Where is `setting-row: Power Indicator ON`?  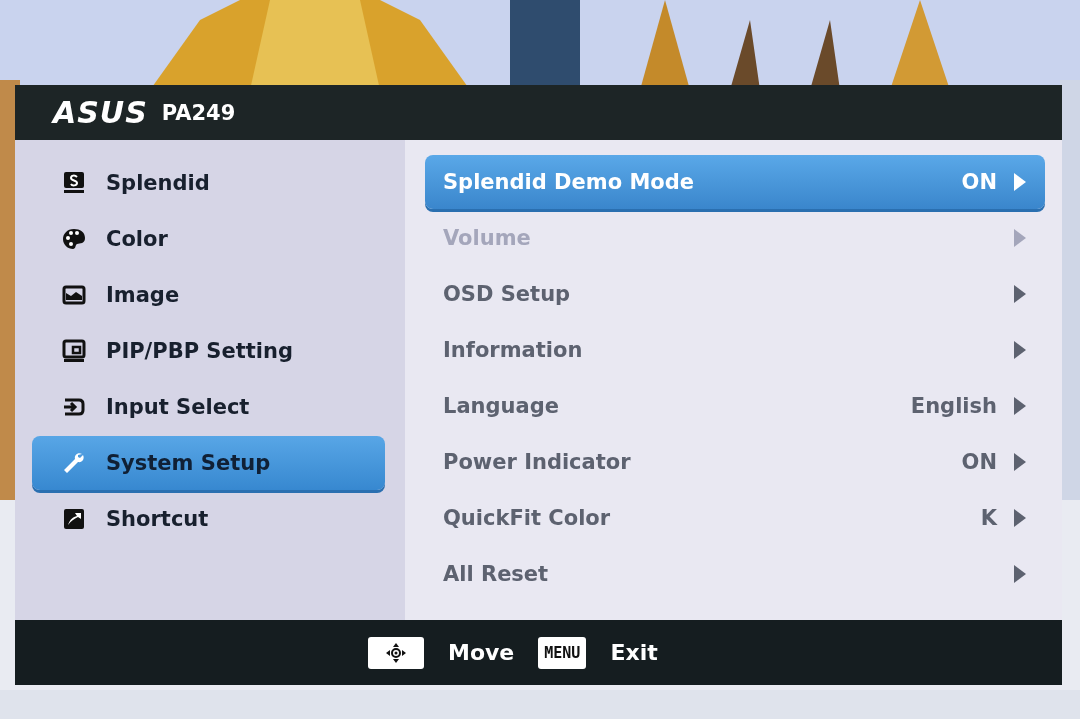 setting-row: Power Indicator ON is located at coordinates (735, 462).